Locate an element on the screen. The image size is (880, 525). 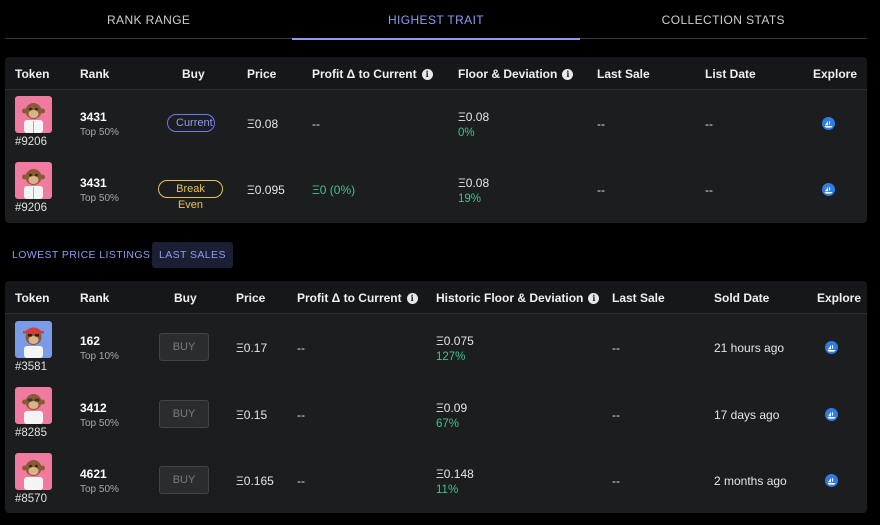
tab-rank-range: RANK RANGE is located at coordinates (148, 19).